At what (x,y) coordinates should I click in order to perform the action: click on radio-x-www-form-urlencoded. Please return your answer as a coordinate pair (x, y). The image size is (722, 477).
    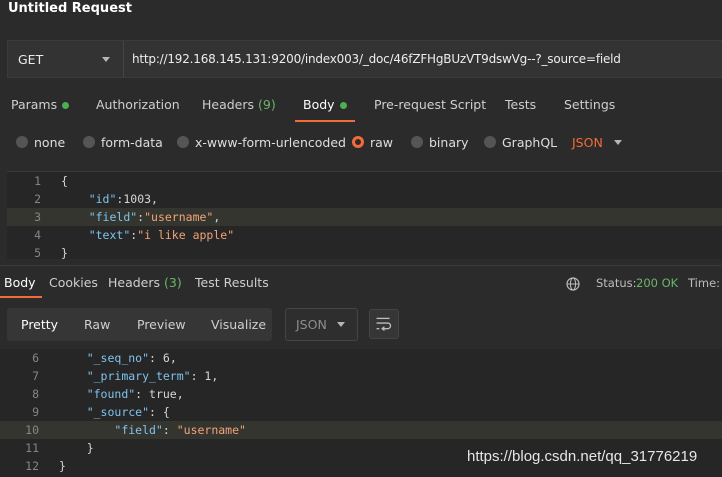
    Looking at the image, I should click on (183, 142).